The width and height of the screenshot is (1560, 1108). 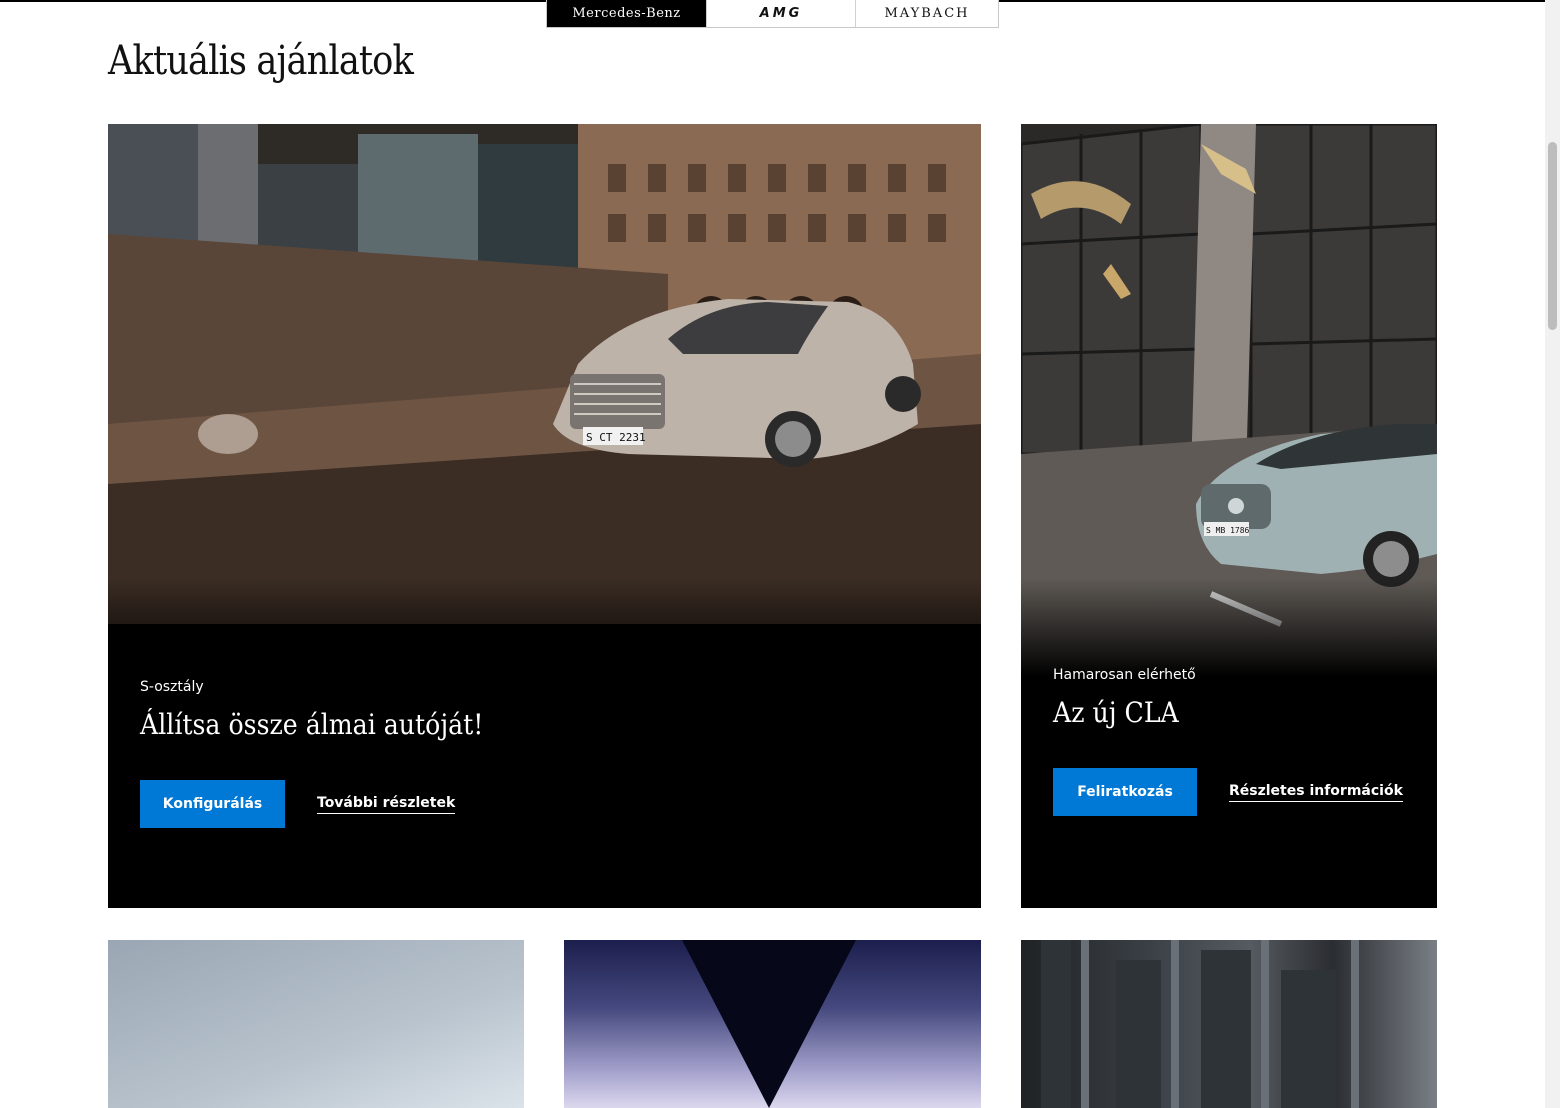 What do you see at coordinates (626, 13) in the screenshot?
I see `brand-tab-mercedes-benz: Mercedes-Benz` at bounding box center [626, 13].